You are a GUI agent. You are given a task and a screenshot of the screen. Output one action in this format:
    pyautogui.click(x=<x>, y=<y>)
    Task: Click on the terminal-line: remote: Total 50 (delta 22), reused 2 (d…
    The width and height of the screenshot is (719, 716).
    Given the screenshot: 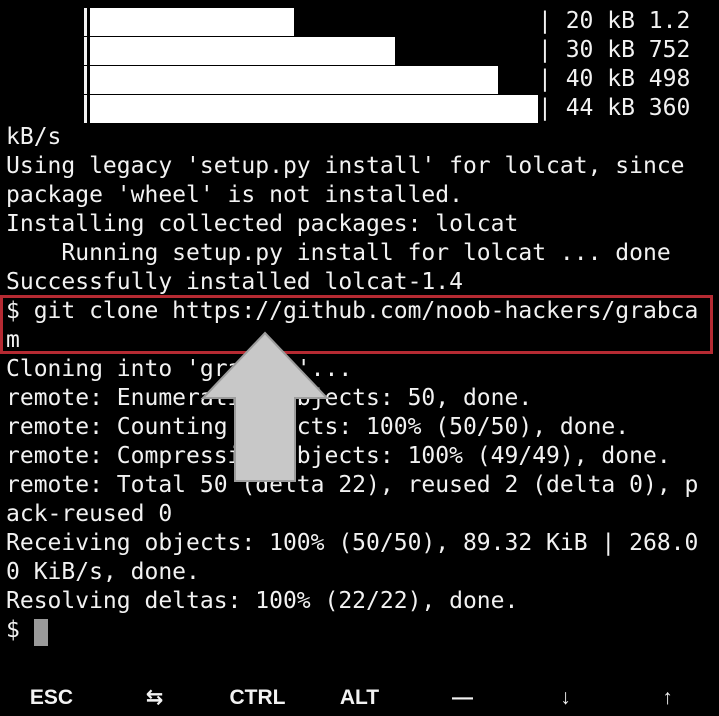 What is the action you would take?
    pyautogui.click(x=352, y=485)
    